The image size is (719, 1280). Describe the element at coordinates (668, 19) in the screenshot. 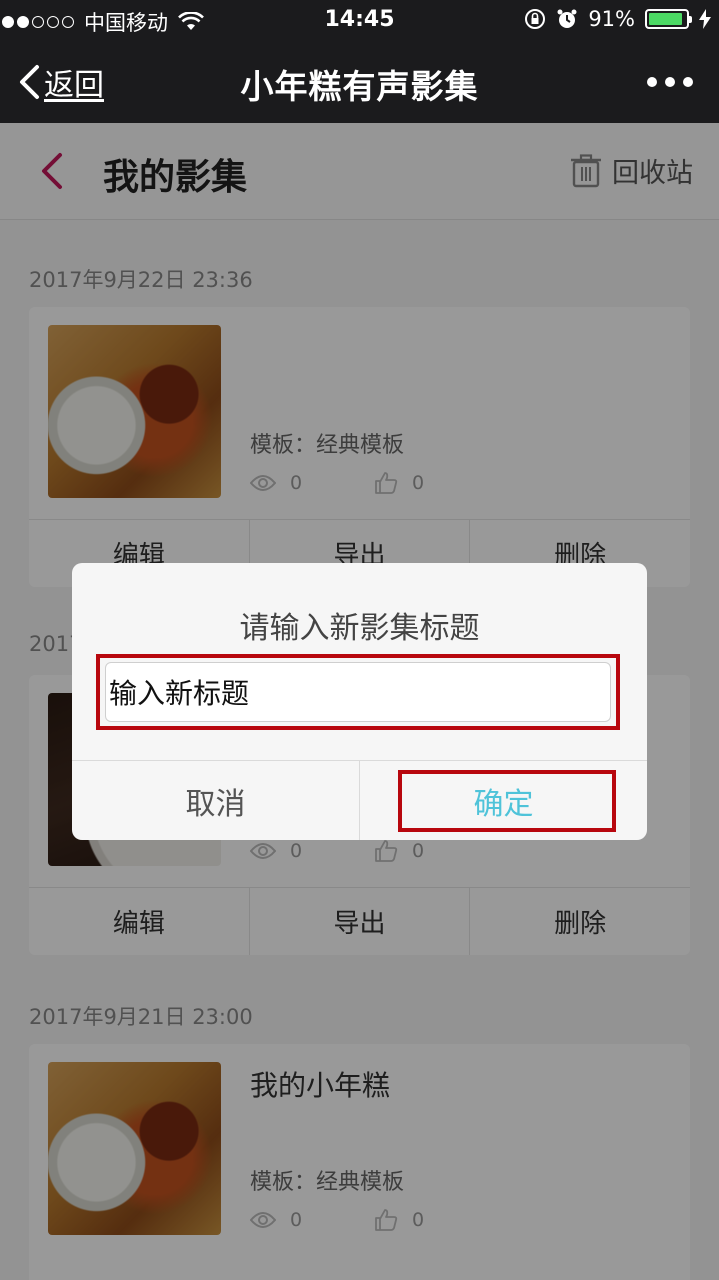

I see `battery-icon` at that location.